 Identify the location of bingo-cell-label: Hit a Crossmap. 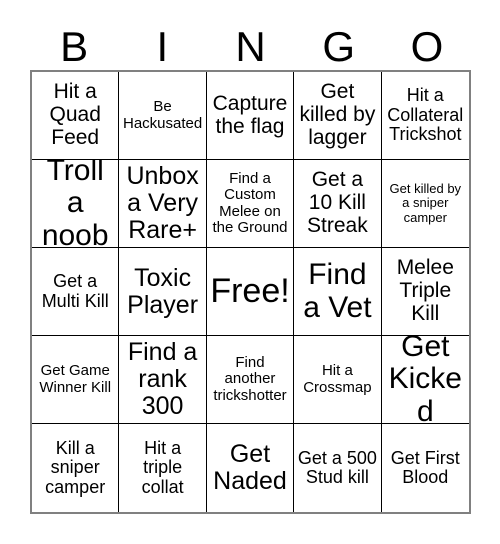
(337, 379).